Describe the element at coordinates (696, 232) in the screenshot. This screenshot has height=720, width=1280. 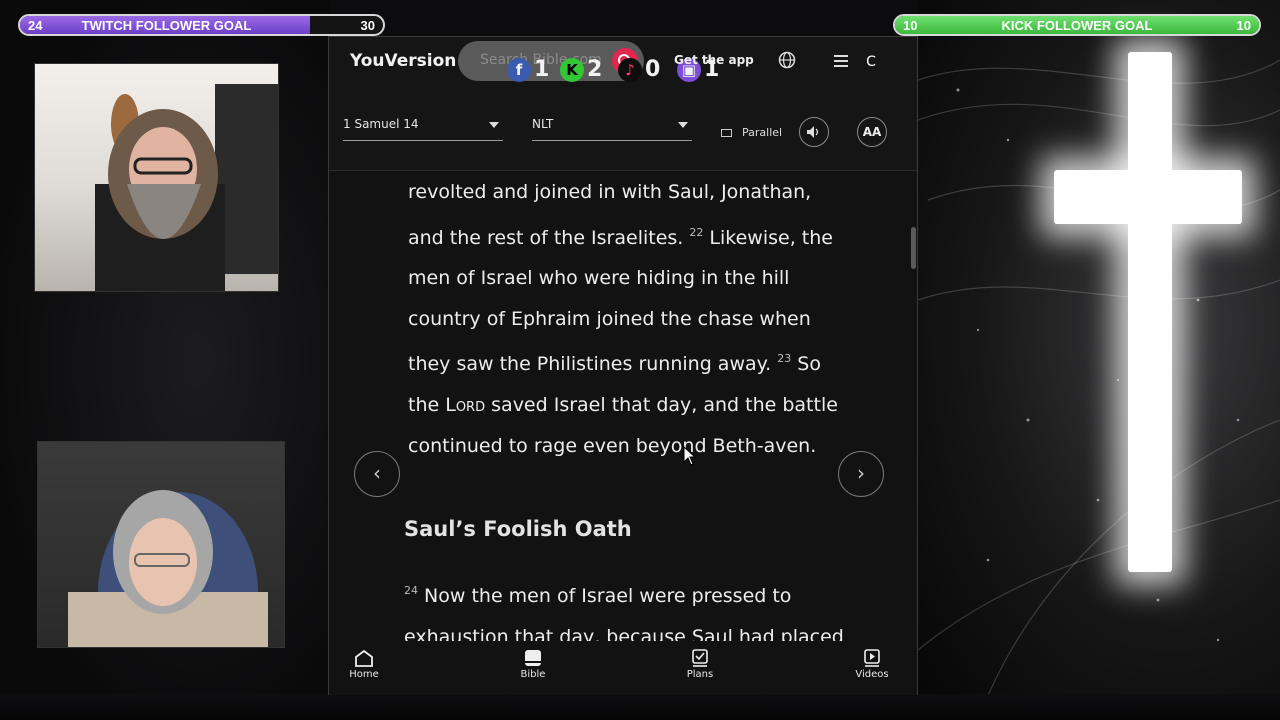
I see `verse-number: 22` at that location.